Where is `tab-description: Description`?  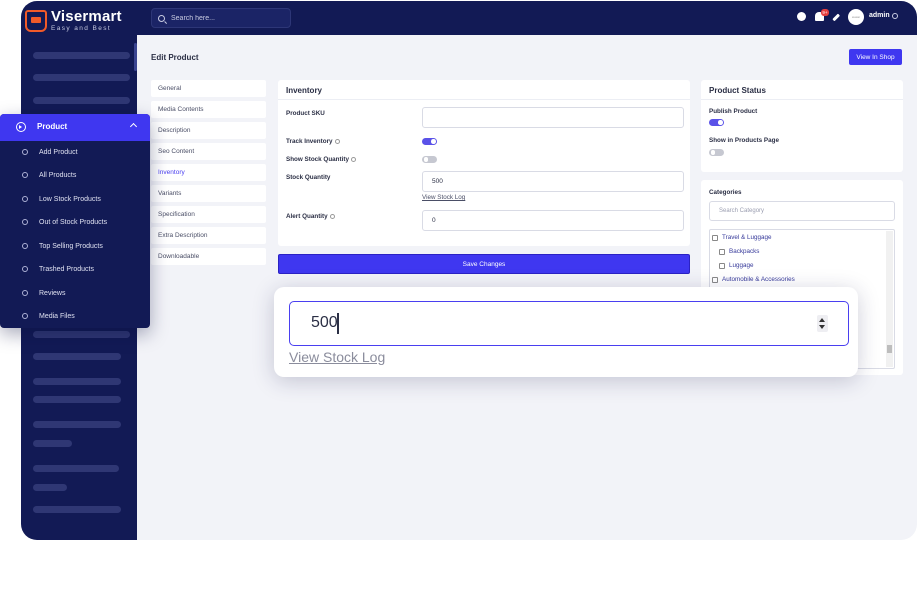 tab-description: Description is located at coordinates (208, 130).